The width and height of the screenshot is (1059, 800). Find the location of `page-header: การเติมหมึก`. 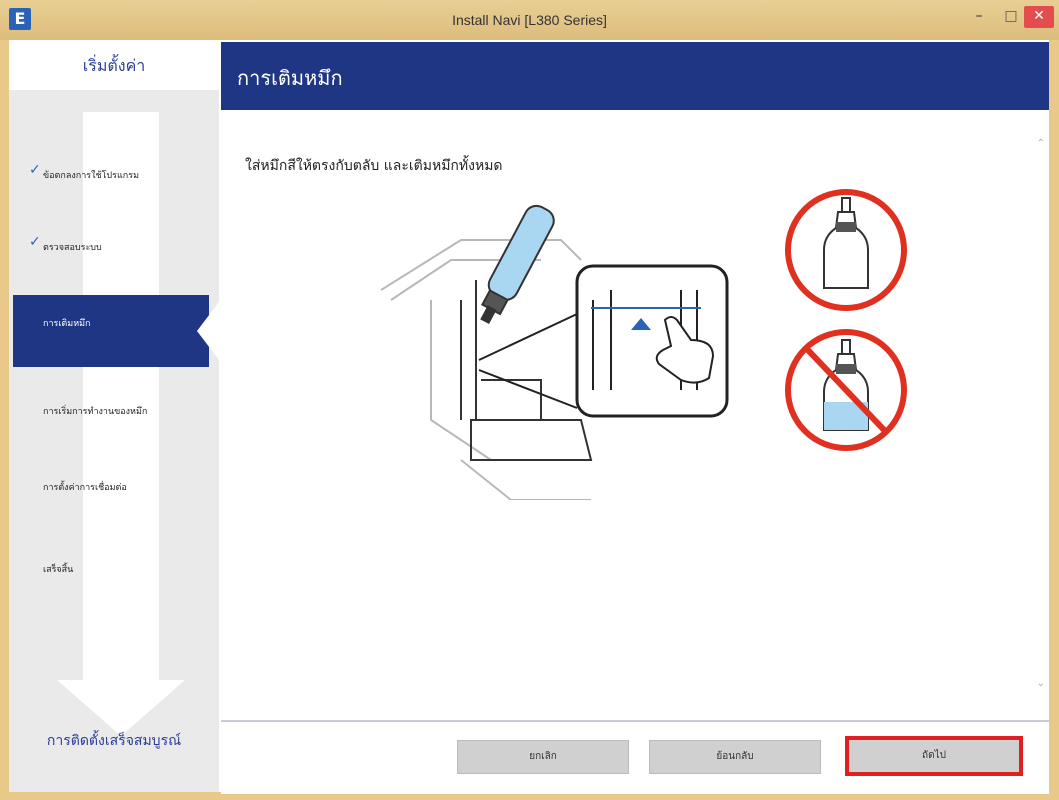

page-header: การเติมหมึก is located at coordinates (635, 76).